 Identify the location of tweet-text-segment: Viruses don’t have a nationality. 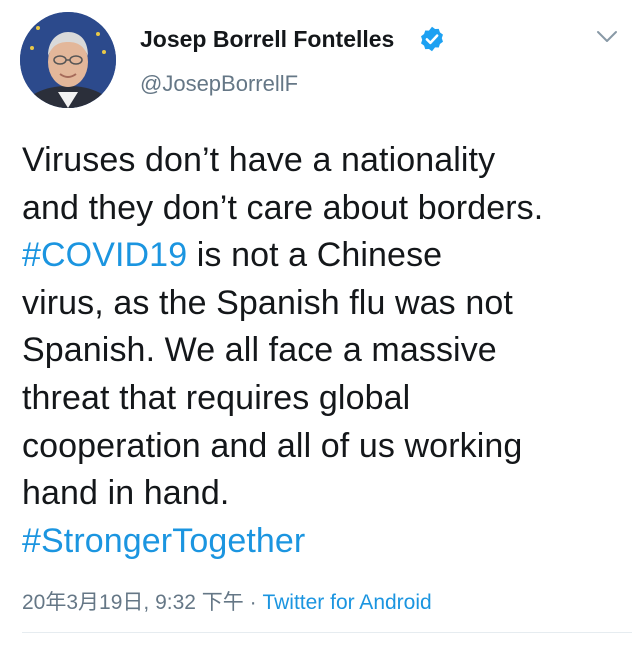
(259, 160).